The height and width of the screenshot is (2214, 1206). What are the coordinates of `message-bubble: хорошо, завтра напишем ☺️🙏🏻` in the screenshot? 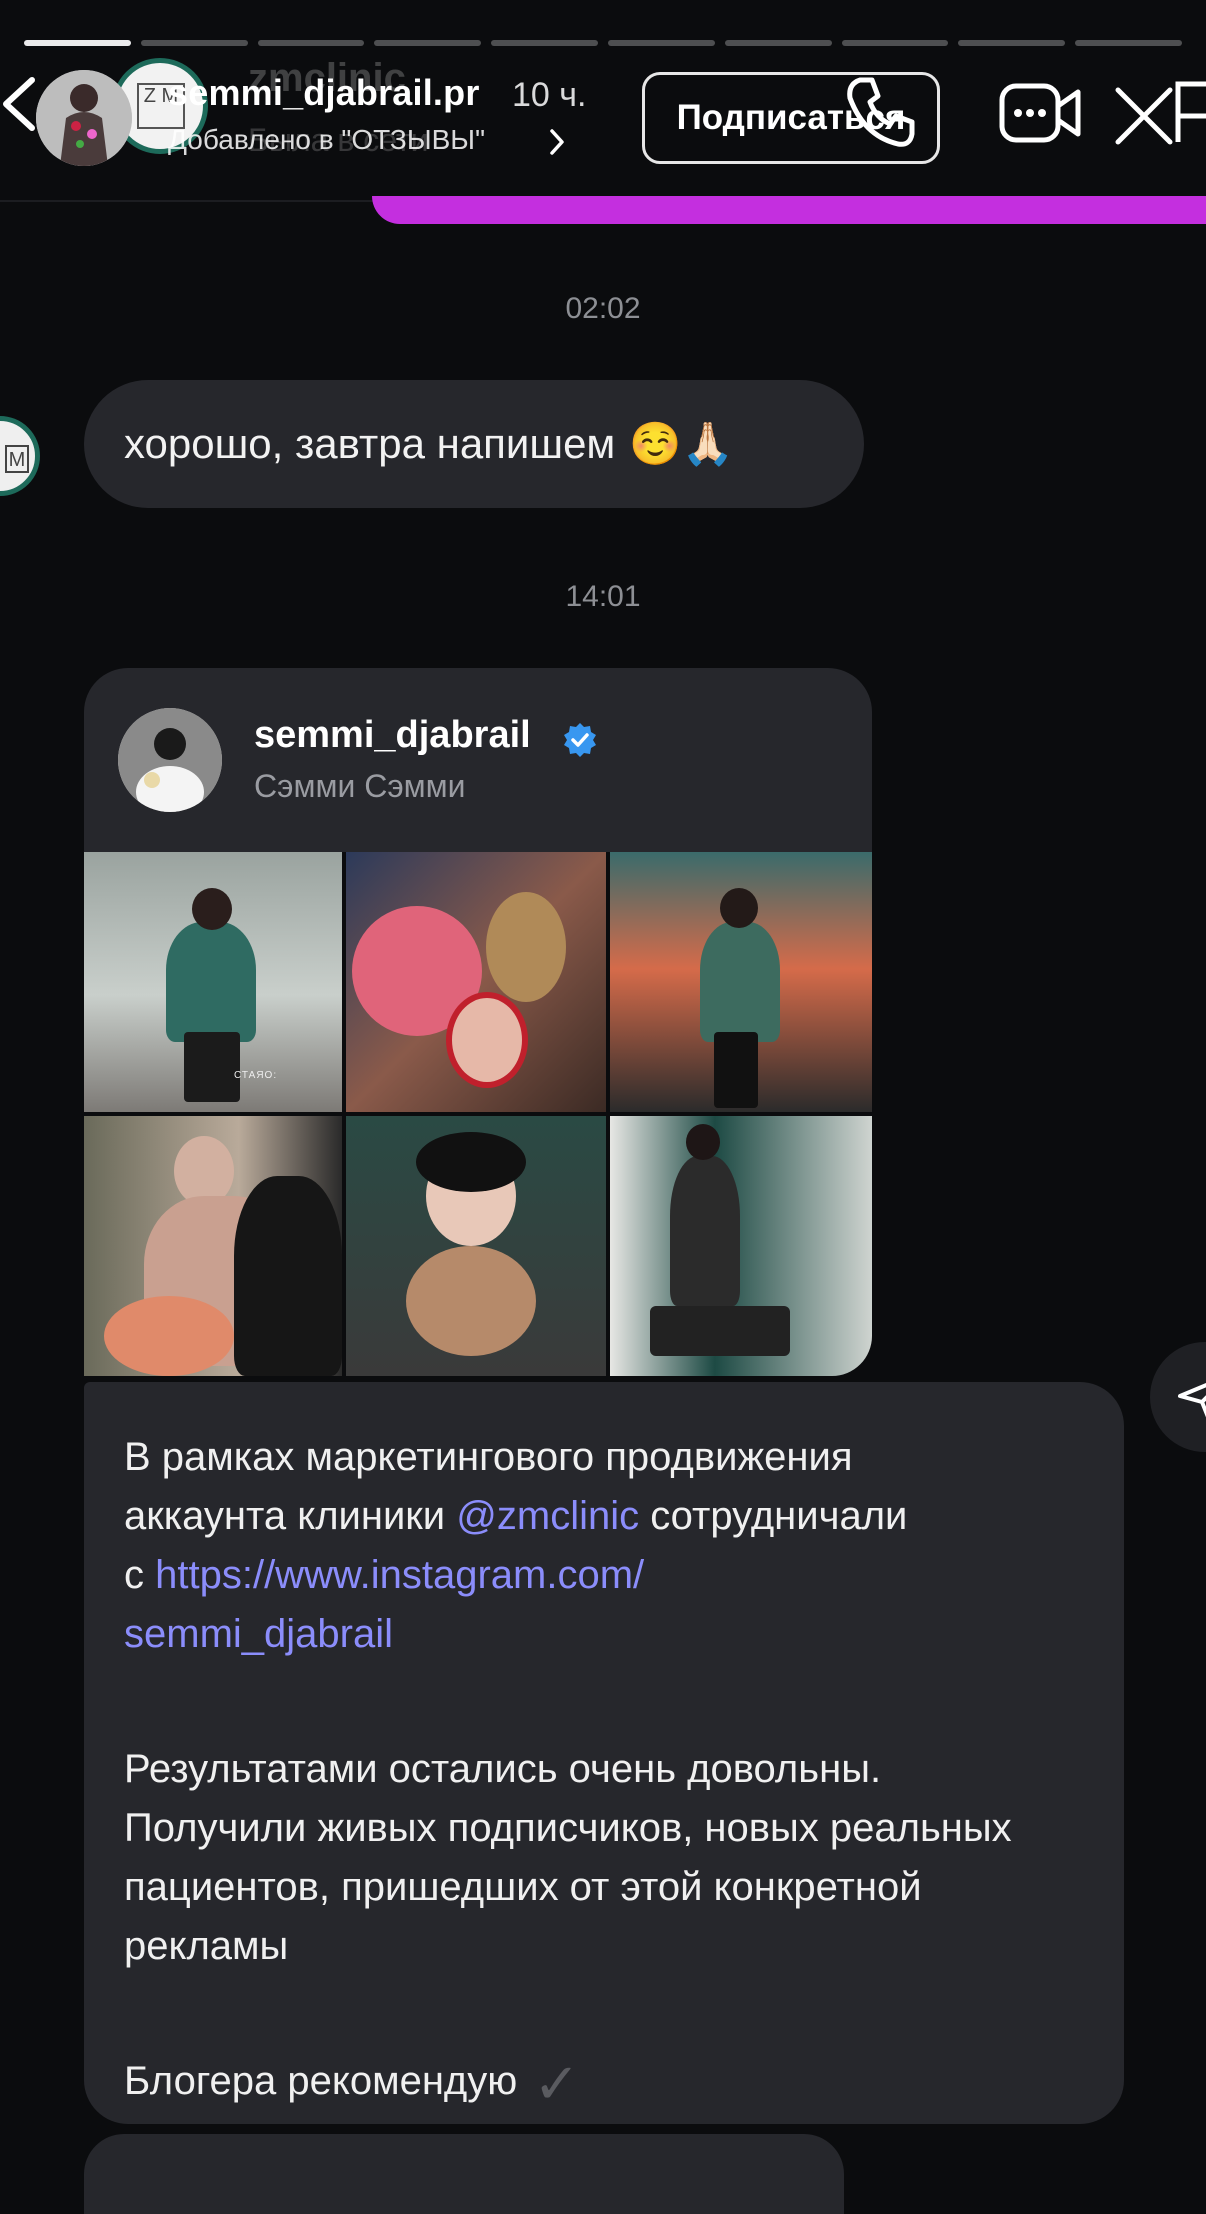 It's located at (474, 444).